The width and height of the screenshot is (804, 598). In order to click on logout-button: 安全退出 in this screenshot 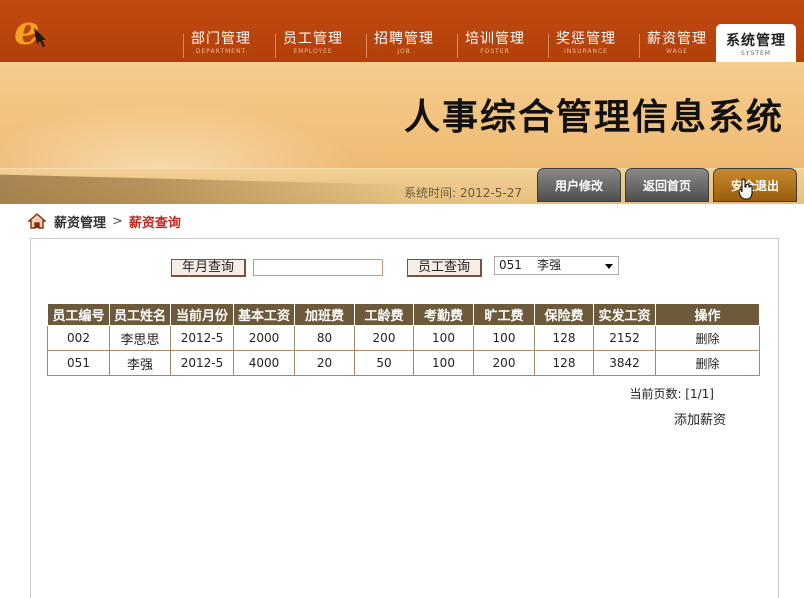, I will do `click(755, 185)`.